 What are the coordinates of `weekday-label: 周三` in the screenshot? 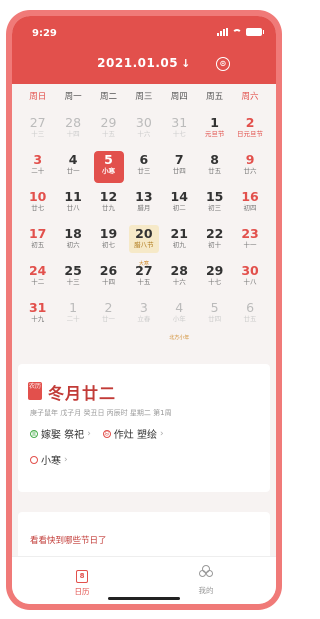 It's located at (144, 97).